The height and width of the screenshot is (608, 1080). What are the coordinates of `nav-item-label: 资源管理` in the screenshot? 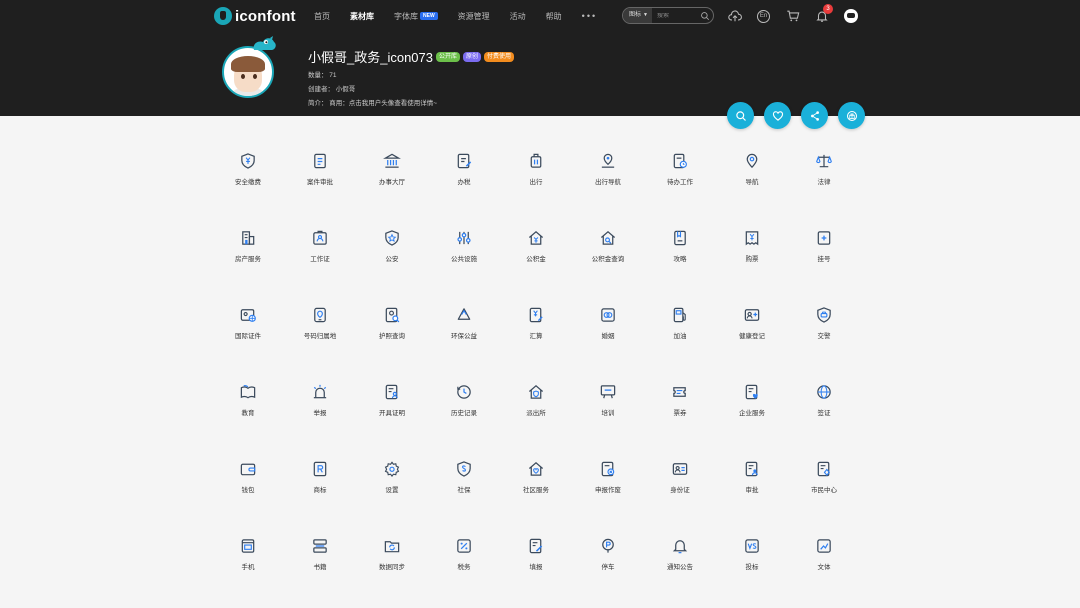 It's located at (473, 16).